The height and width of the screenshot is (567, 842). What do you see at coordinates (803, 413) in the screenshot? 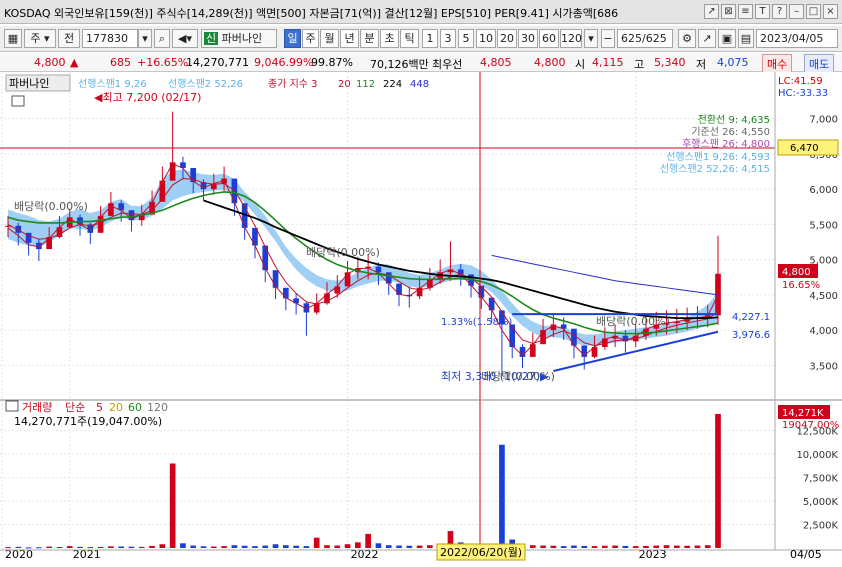
I see `volume-top-value: 14,271K` at bounding box center [803, 413].